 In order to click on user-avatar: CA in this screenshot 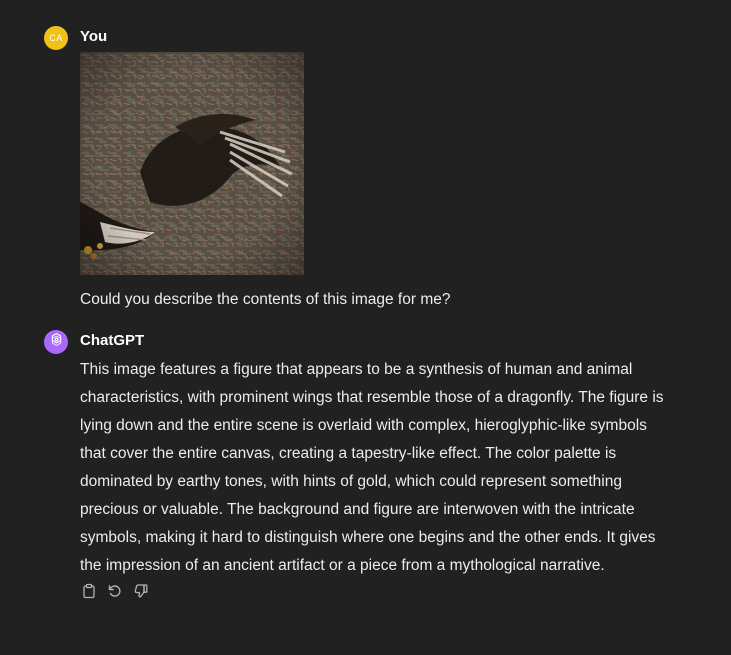, I will do `click(56, 38)`.